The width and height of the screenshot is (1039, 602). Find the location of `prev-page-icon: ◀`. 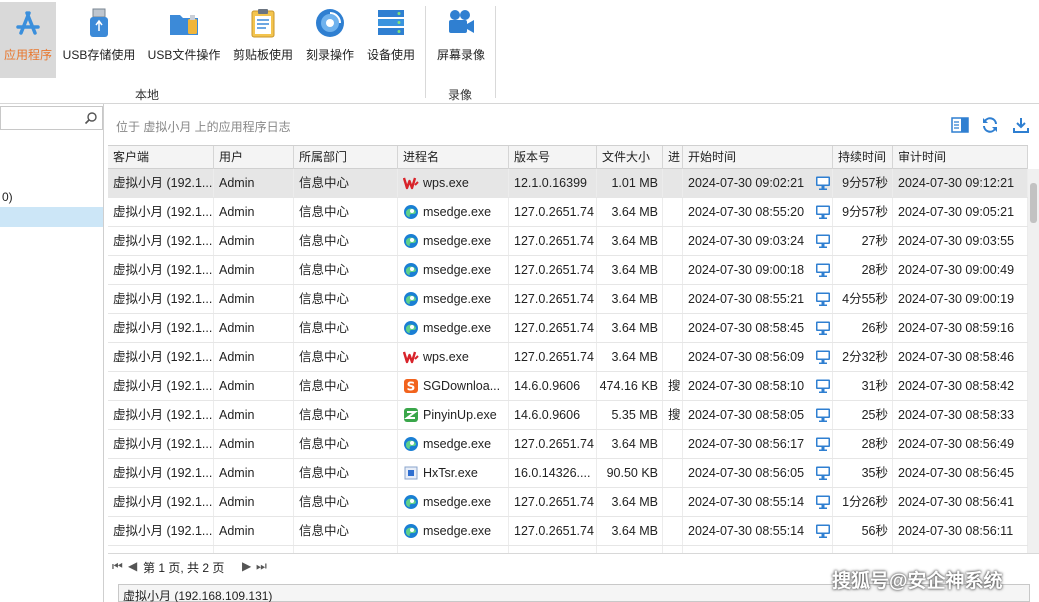

prev-page-icon: ◀ is located at coordinates (132, 566).